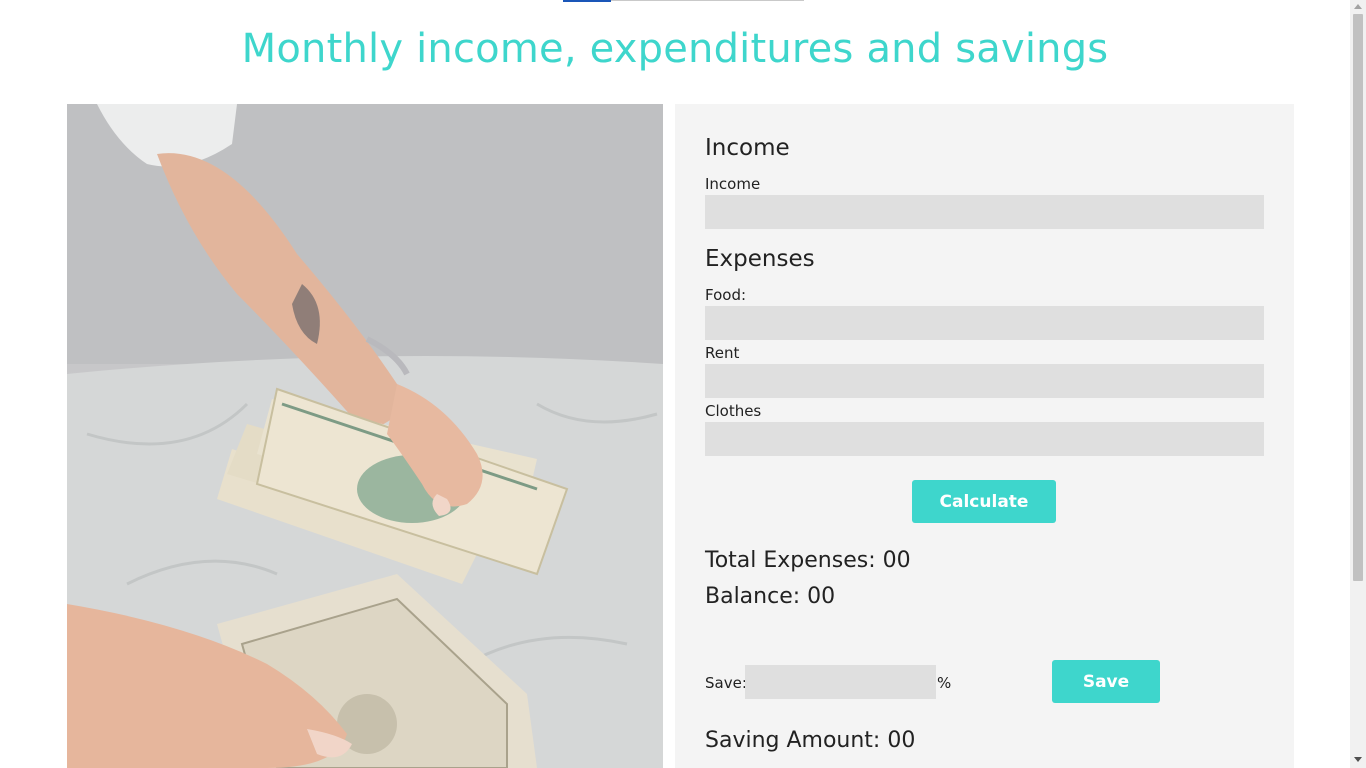 This screenshot has height=768, width=1366. I want to click on clothes-input, so click(984, 439).